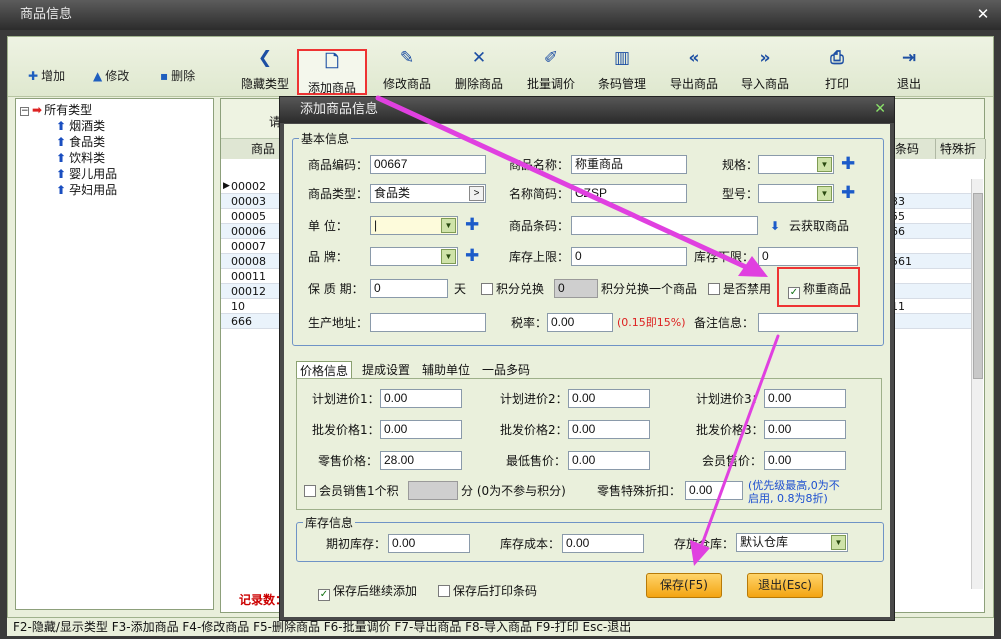 This screenshot has width=1001, height=639. Describe the element at coordinates (428, 322) in the screenshot. I see `address-input` at that location.